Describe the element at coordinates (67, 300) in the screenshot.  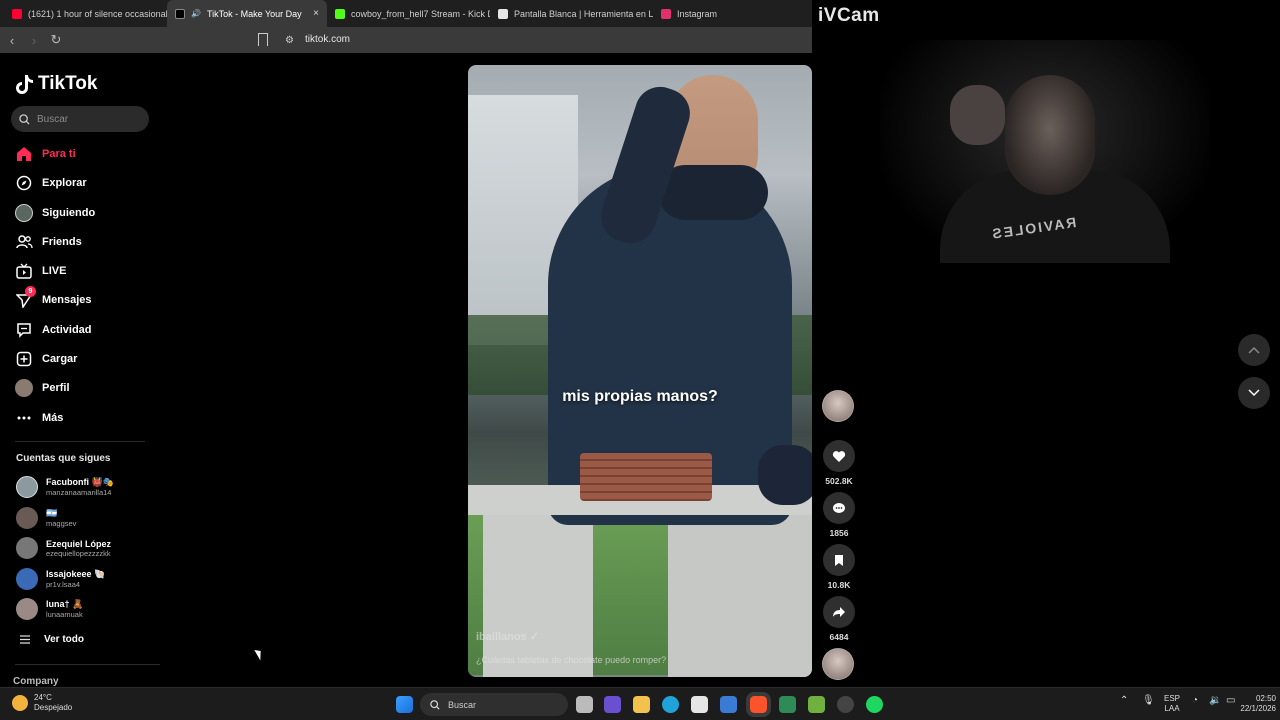
I see `nav-label: Mensajes` at that location.